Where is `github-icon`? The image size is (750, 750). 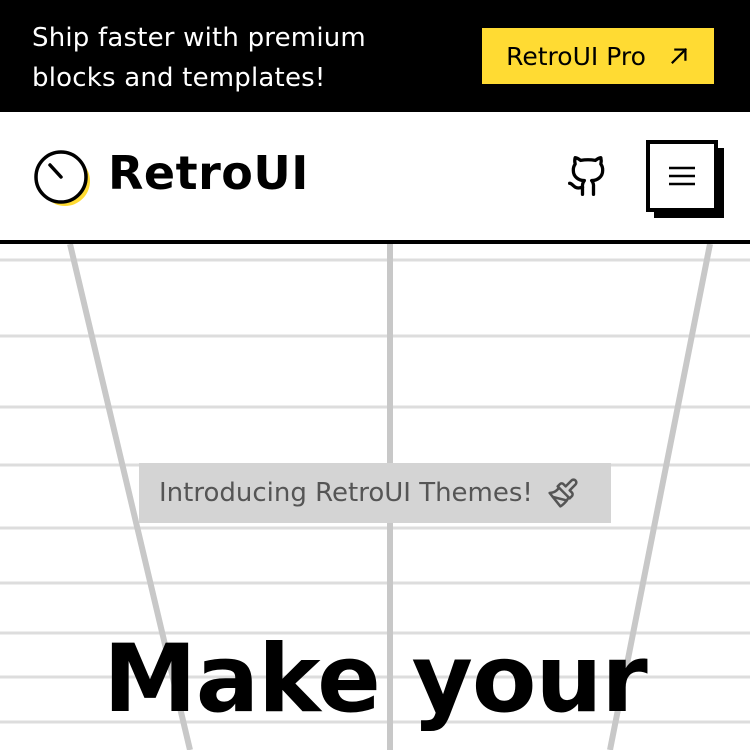
github-icon is located at coordinates (588, 176).